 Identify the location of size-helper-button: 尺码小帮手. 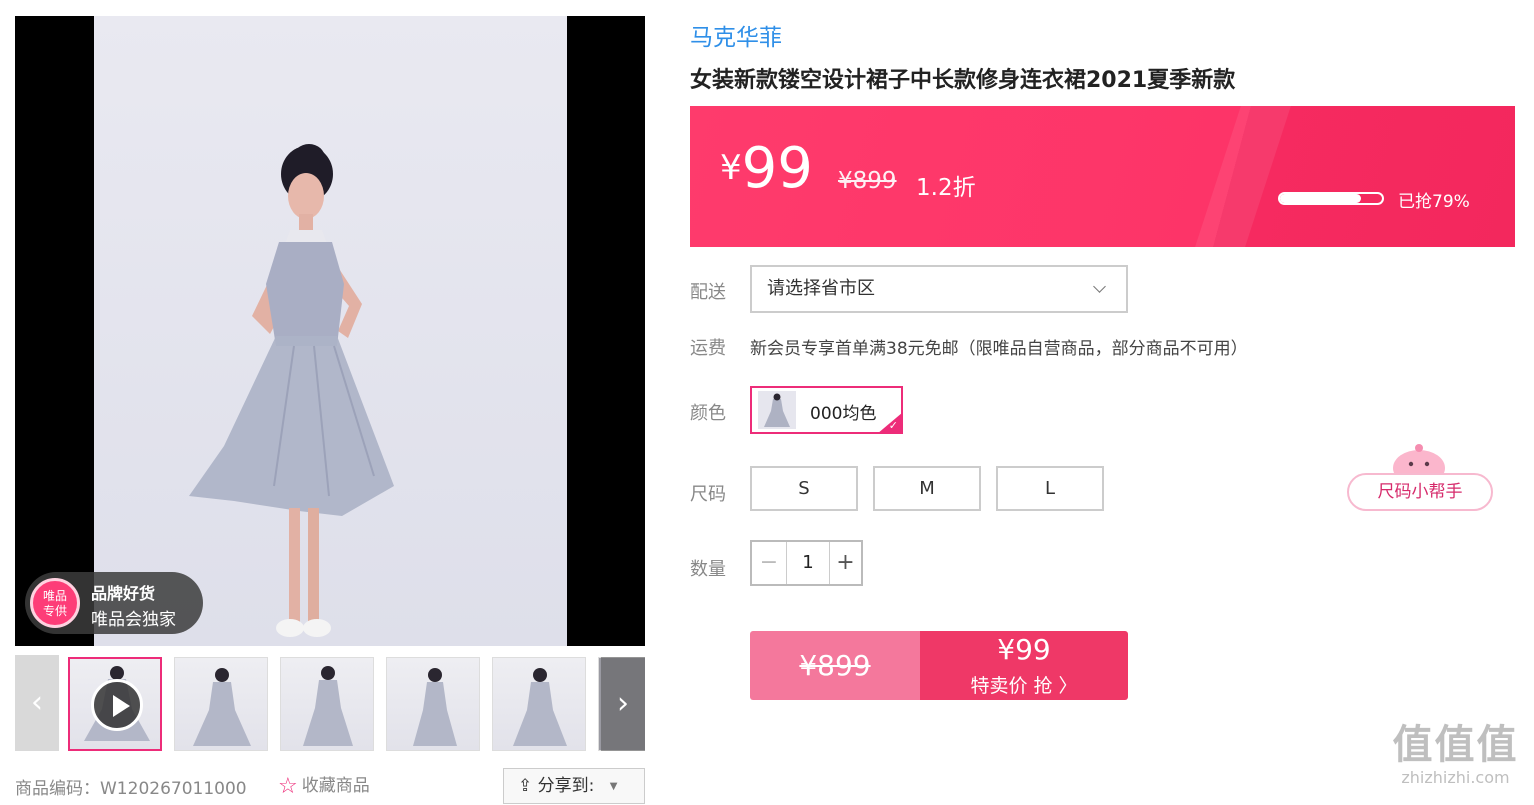
(1420, 492).